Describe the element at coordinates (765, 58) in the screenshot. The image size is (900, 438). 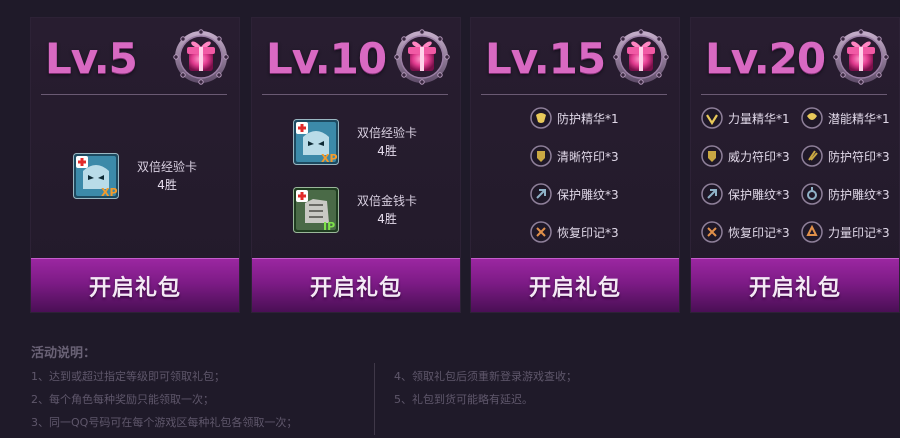
I see `level-label: Lv.20` at that location.